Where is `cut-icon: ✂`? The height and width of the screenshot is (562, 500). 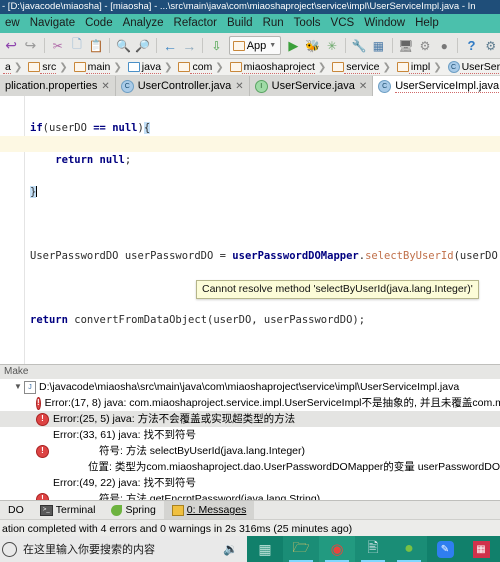 cut-icon: ✂ is located at coordinates (58, 45).